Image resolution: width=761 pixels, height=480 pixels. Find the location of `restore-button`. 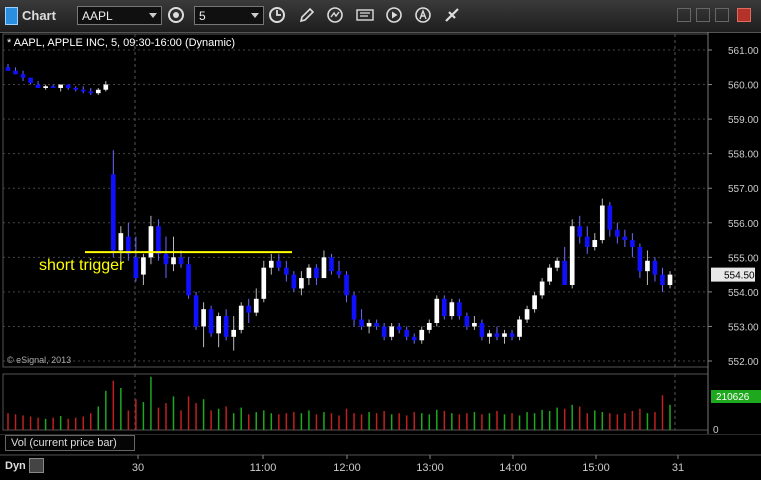

restore-button is located at coordinates (722, 15).